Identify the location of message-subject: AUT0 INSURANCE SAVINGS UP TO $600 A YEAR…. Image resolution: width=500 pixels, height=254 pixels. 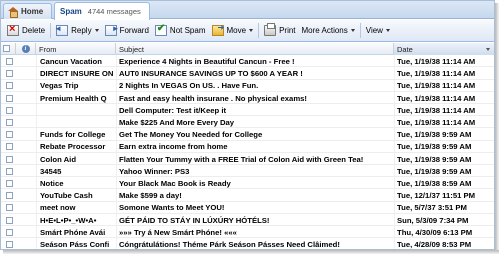
(211, 74).